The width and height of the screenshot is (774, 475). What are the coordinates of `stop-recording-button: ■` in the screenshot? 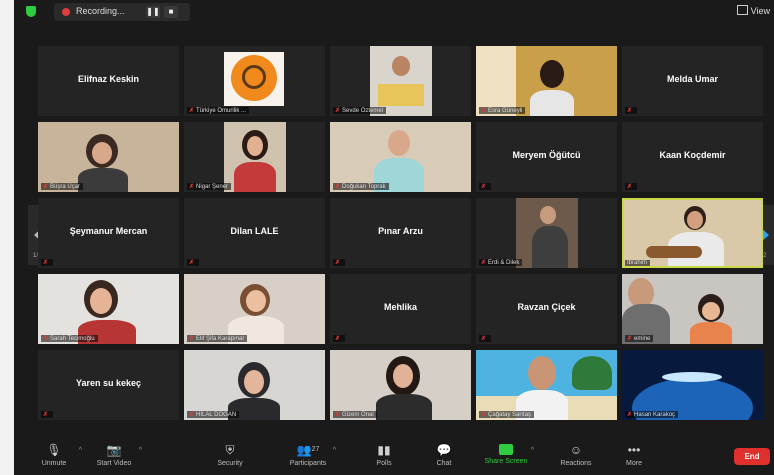 It's located at (171, 12).